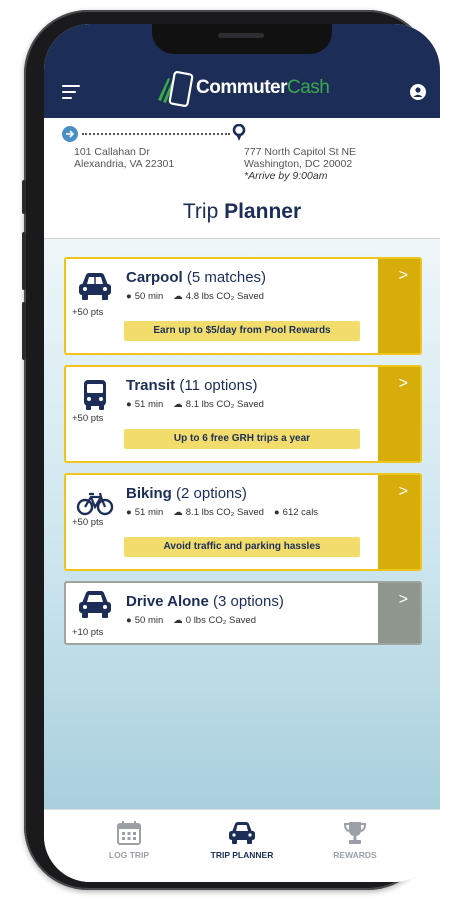 The width and height of the screenshot is (452, 899). I want to click on tab-trip-planner: TRIP PLANNER, so click(242, 840).